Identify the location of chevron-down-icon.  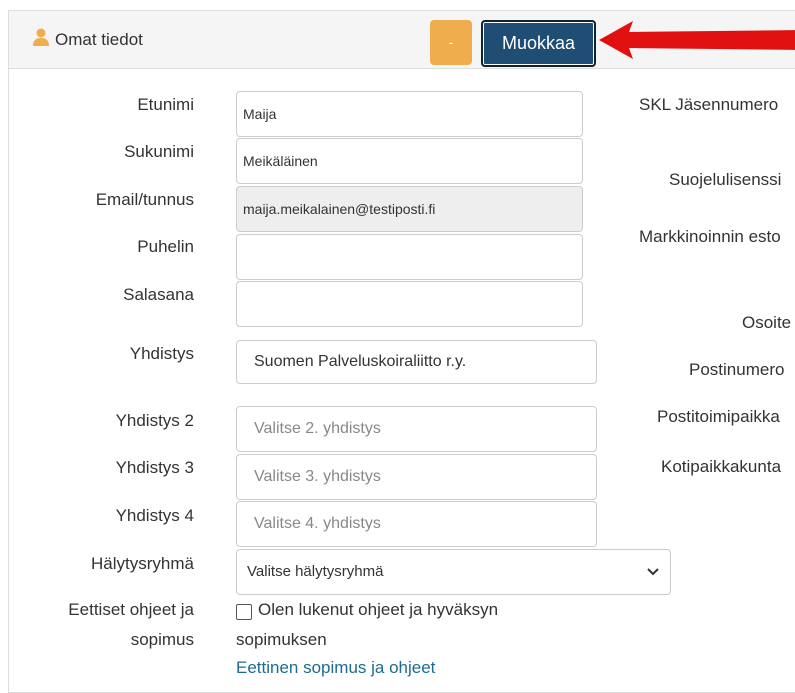
(653, 572).